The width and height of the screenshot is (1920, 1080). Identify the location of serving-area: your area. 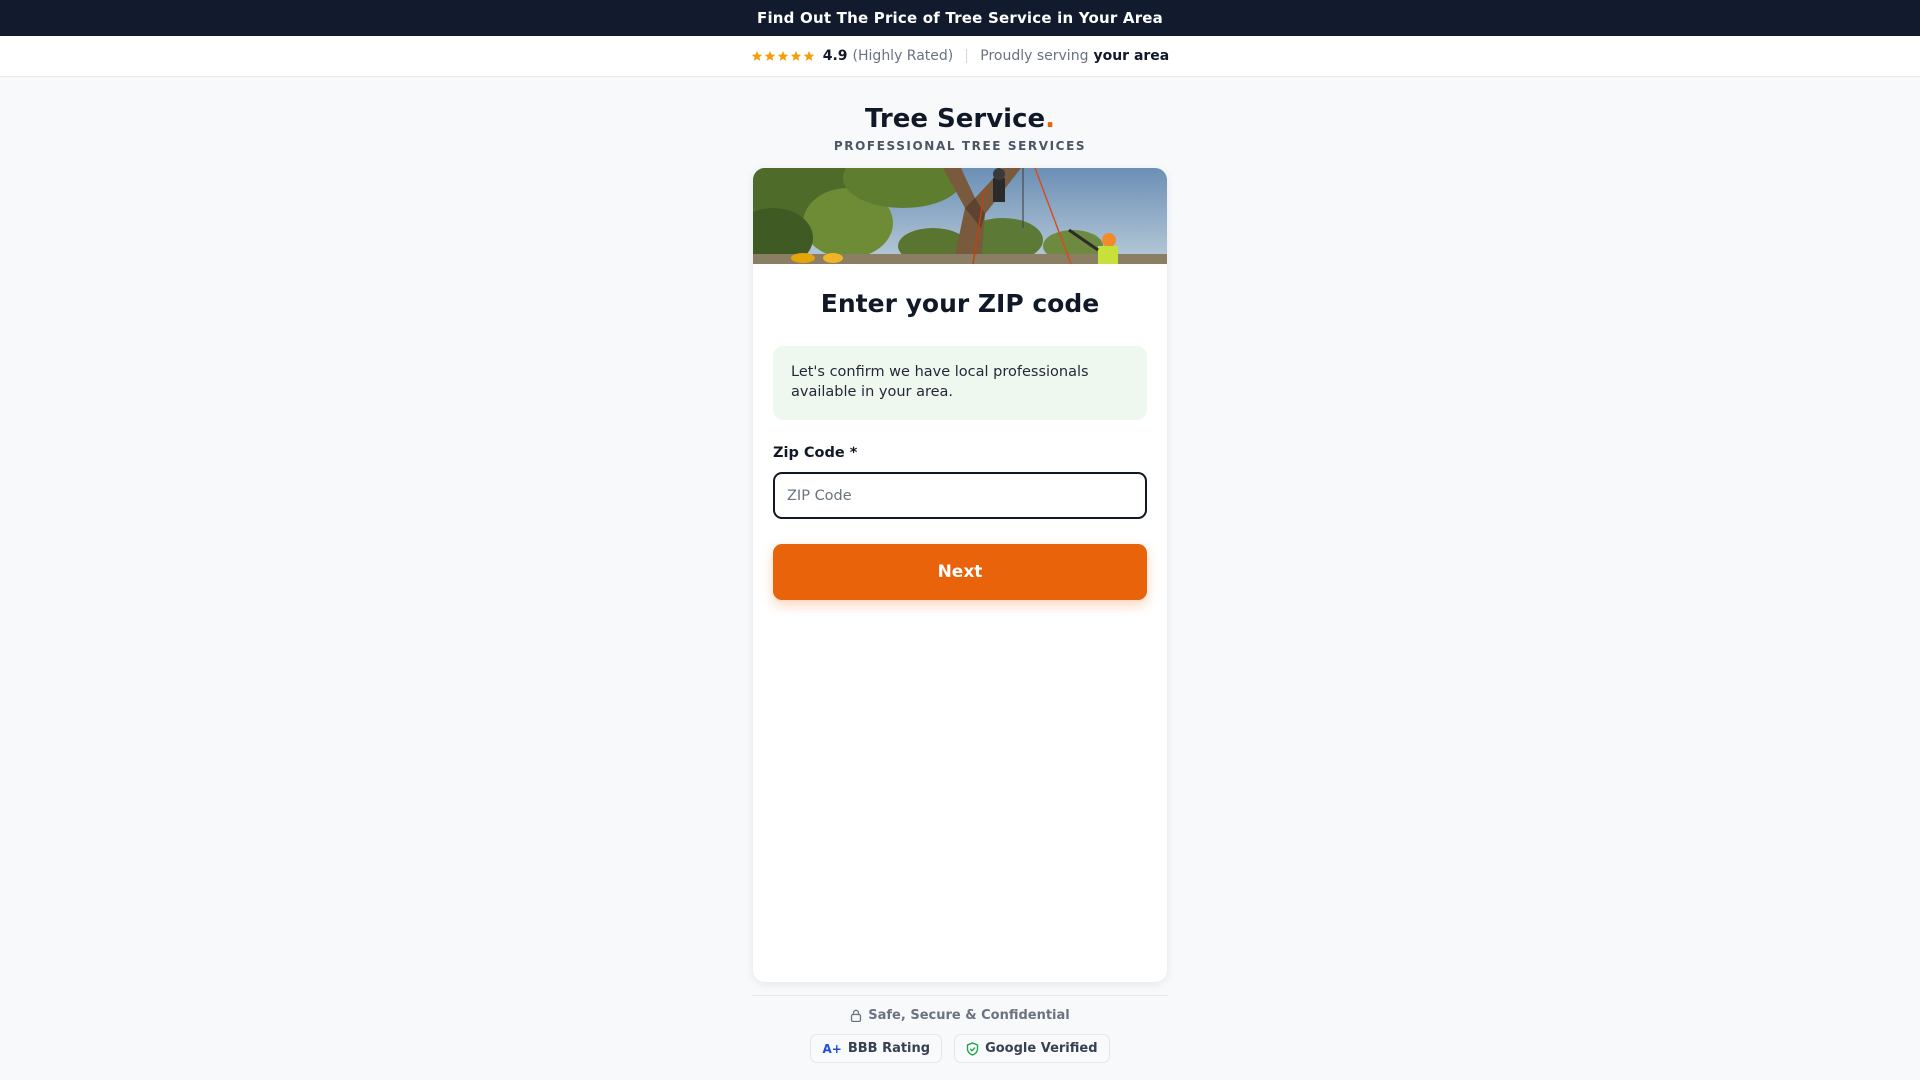
(1131, 56).